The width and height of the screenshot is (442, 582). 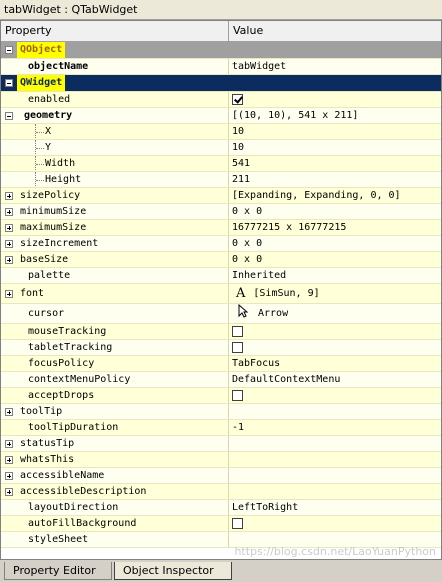 I want to click on property-row-x: X 10, so click(x=221, y=132).